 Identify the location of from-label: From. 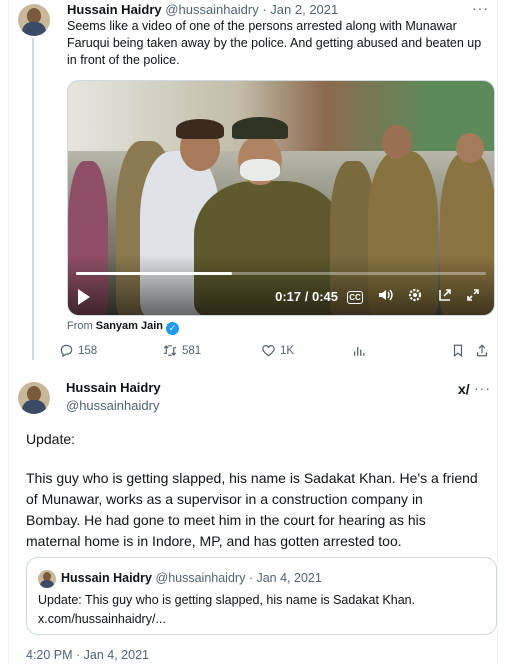
(80, 326).